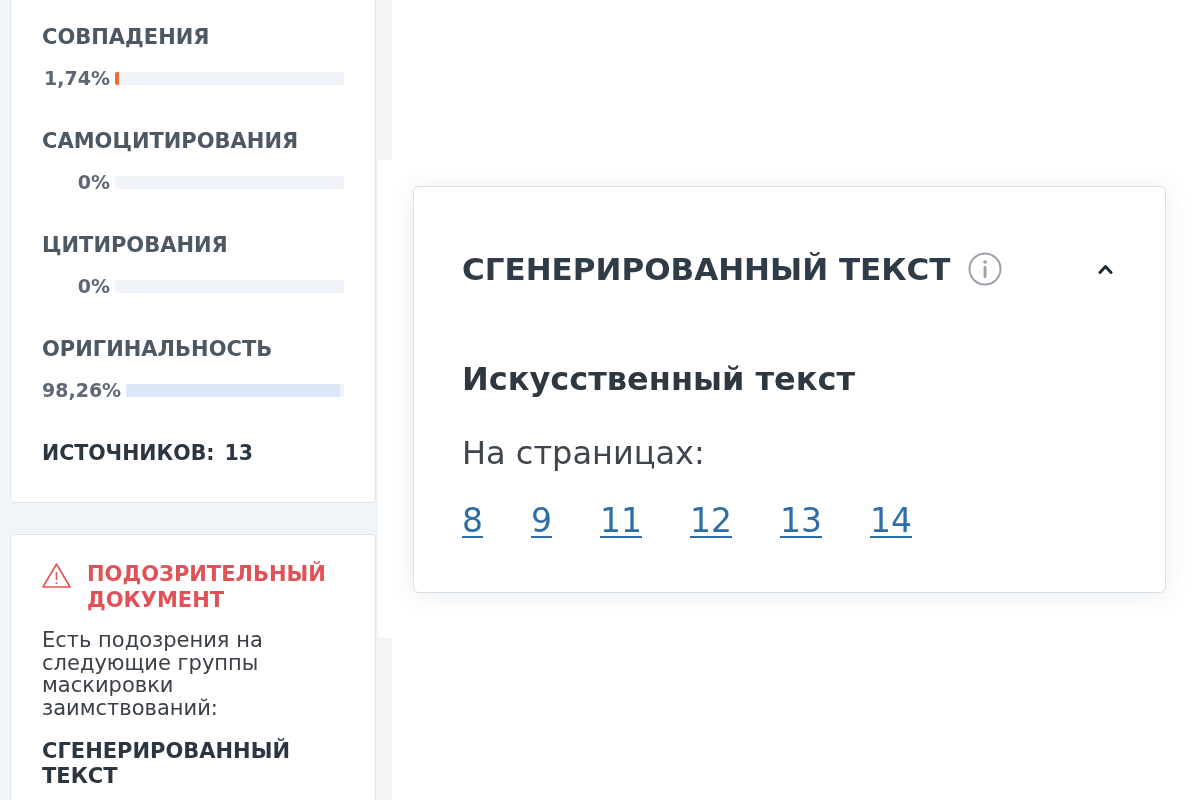  Describe the element at coordinates (171, 141) in the screenshot. I see `metric-label: САМОЦИТИРОВАНИЯ` at that location.